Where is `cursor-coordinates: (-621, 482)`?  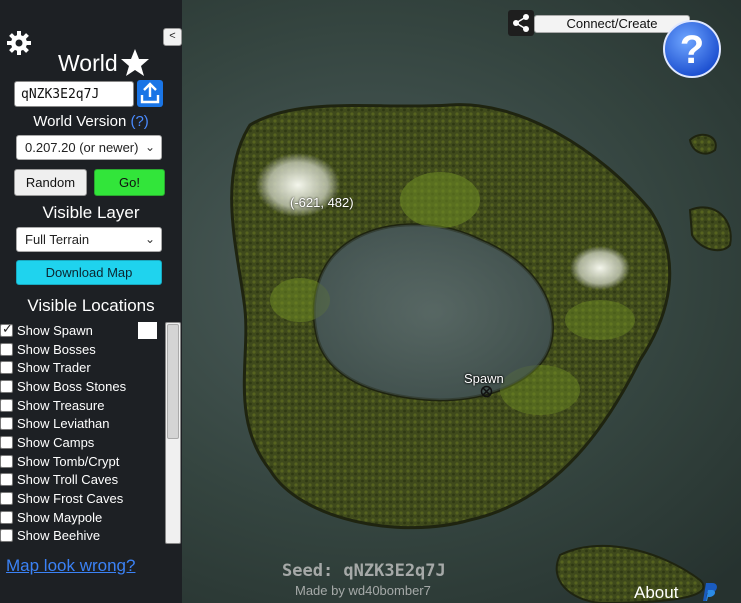
cursor-coordinates: (-621, 482) is located at coordinates (322, 202).